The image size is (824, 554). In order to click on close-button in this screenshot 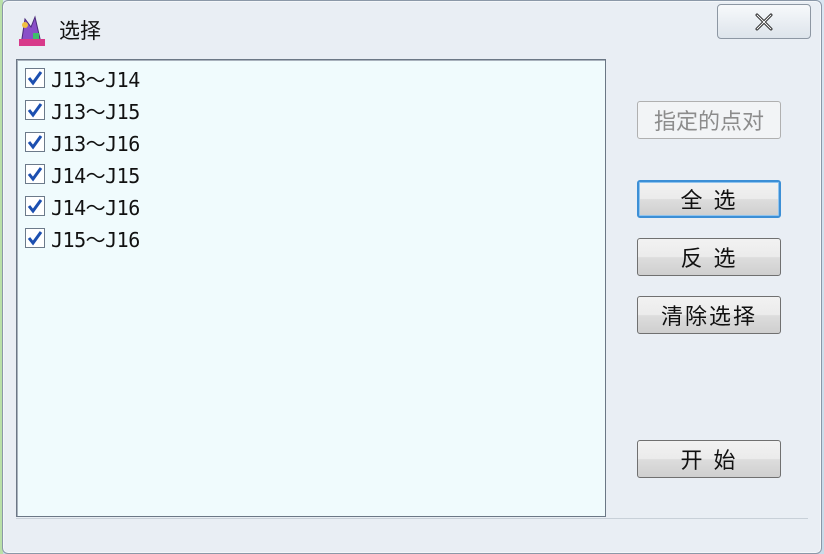, I will do `click(764, 21)`.